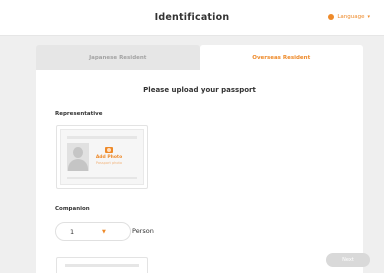 Image resolution: width=384 pixels, height=273 pixels. Describe the element at coordinates (102, 178) in the screenshot. I see `passport-mrz-strip` at that location.